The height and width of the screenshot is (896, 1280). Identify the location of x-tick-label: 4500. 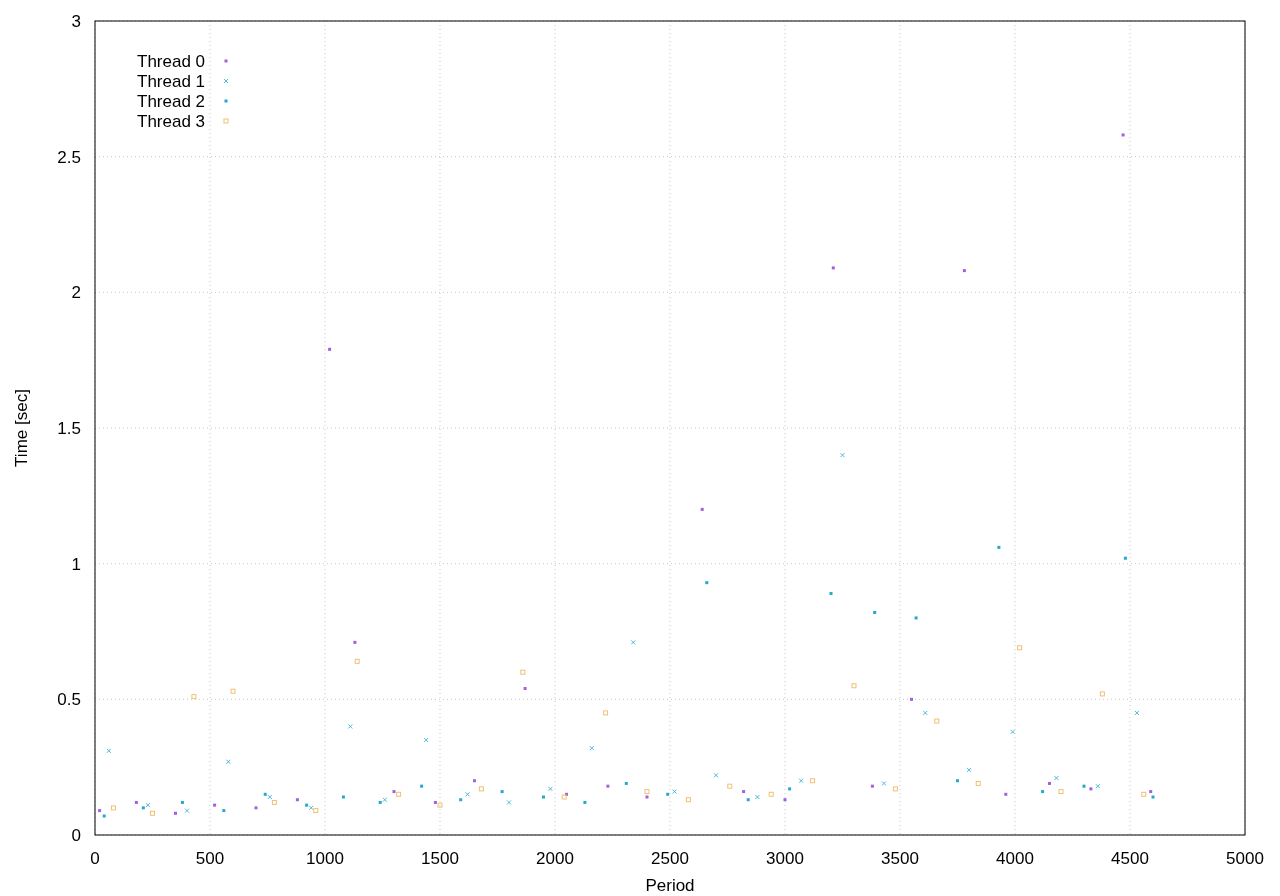
(1130, 858).